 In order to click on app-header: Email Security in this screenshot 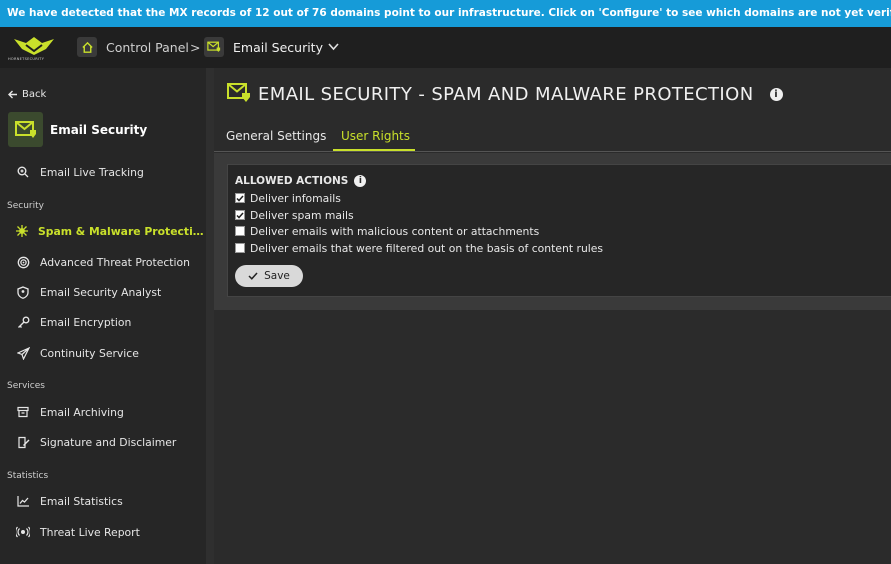, I will do `click(77, 129)`.